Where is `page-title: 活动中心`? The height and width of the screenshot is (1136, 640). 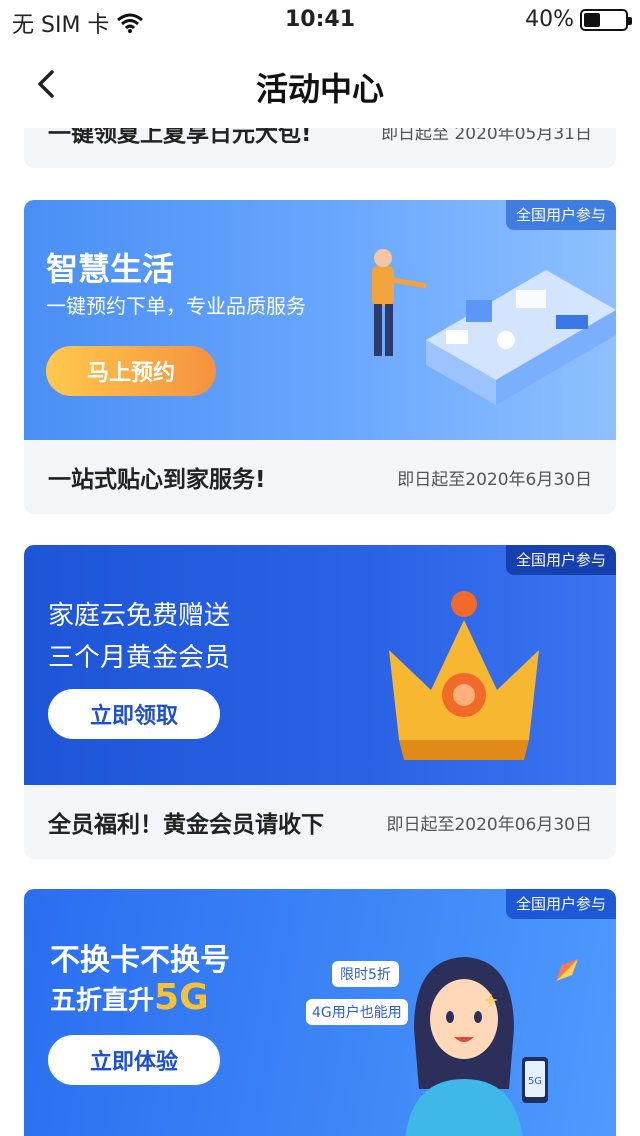
page-title: 活动中心 is located at coordinates (319, 89).